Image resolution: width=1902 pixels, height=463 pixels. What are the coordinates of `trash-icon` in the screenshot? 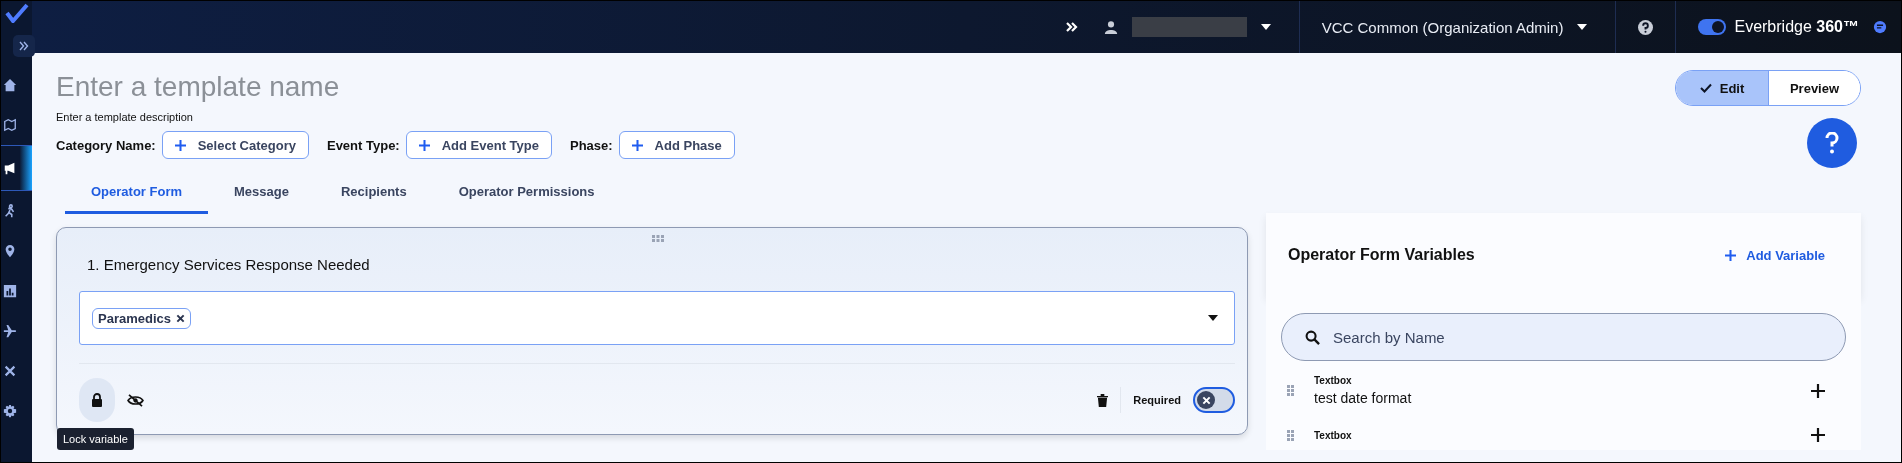 It's located at (1103, 400).